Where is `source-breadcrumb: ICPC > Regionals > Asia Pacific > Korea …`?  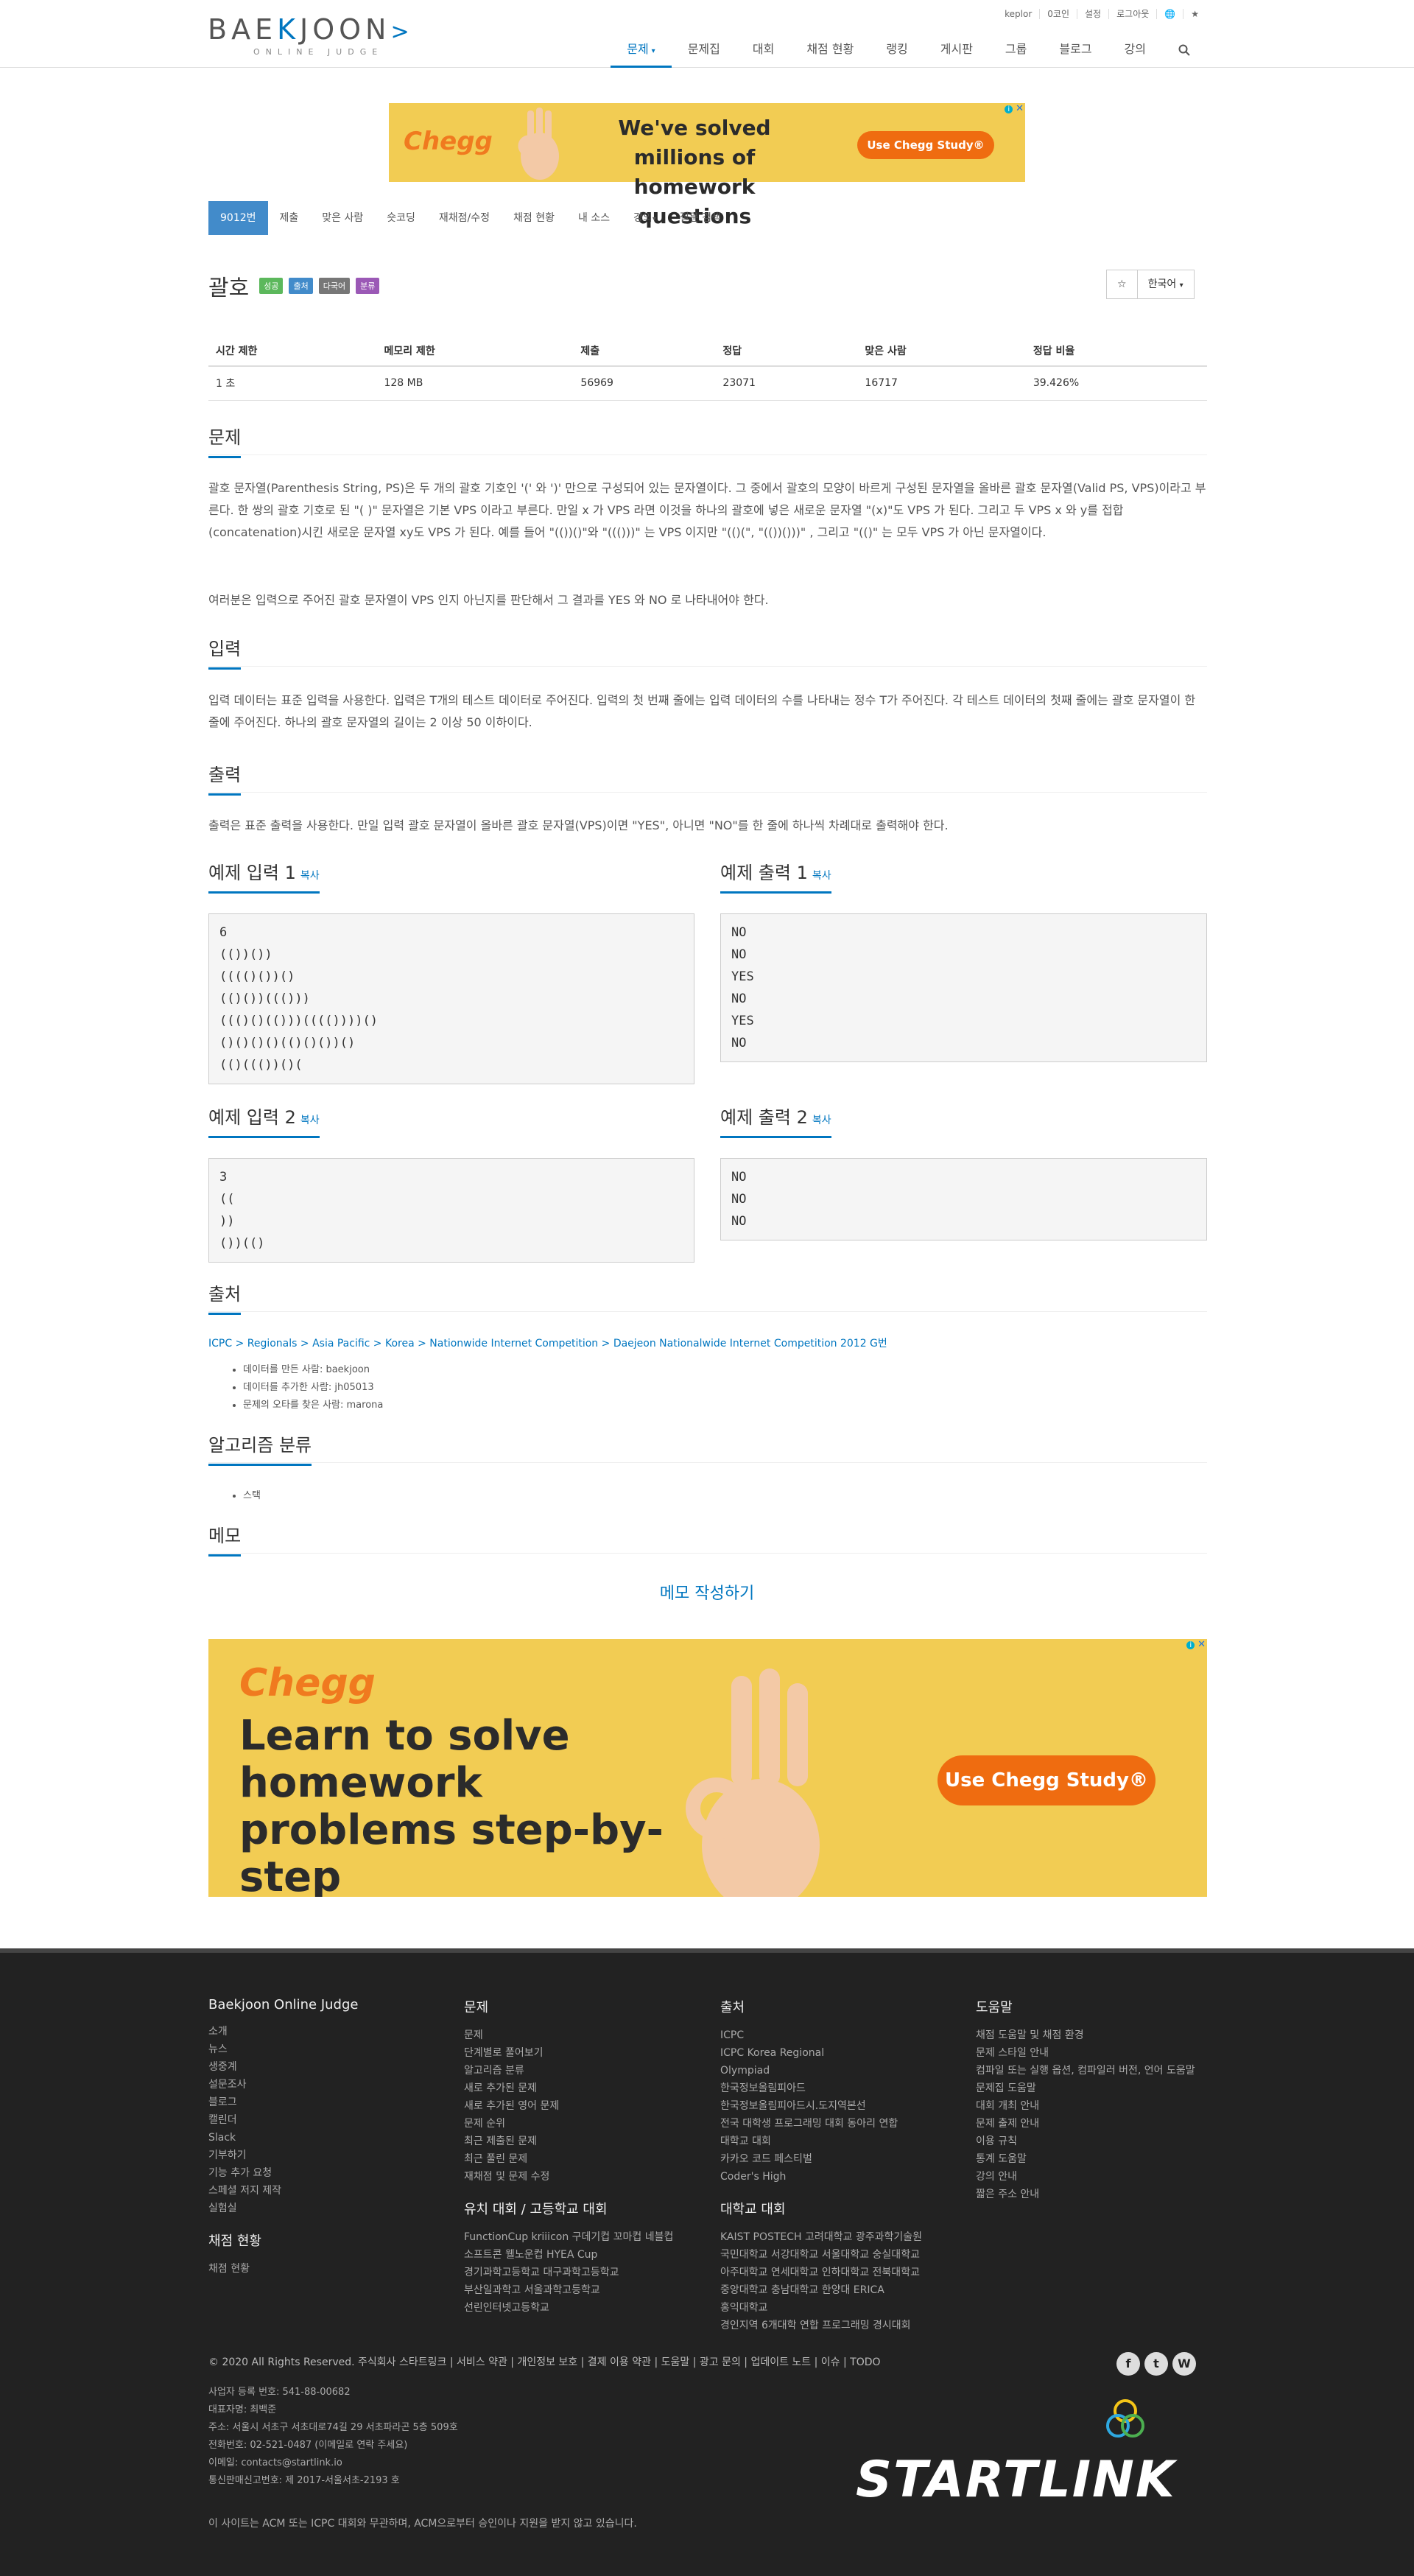
source-breadcrumb: ICPC > Regionals > Asia Pacific > Korea … is located at coordinates (547, 1343).